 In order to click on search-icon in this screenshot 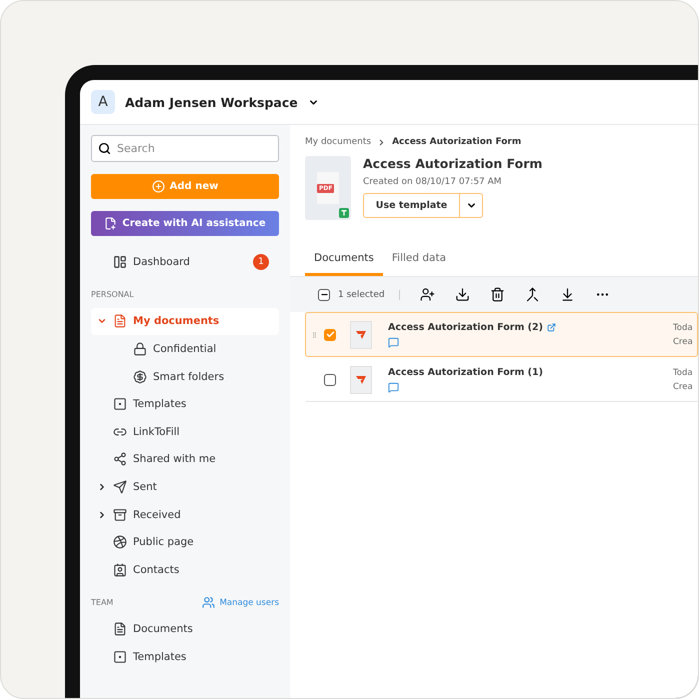, I will do `click(104, 148)`.